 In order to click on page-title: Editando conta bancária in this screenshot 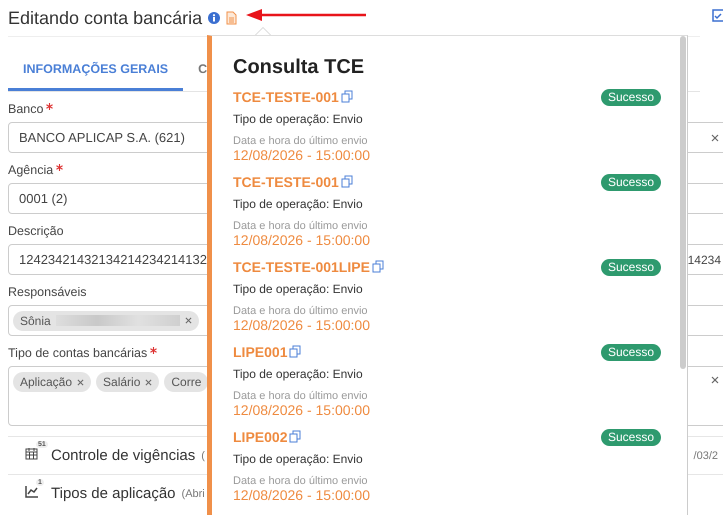, I will do `click(105, 18)`.